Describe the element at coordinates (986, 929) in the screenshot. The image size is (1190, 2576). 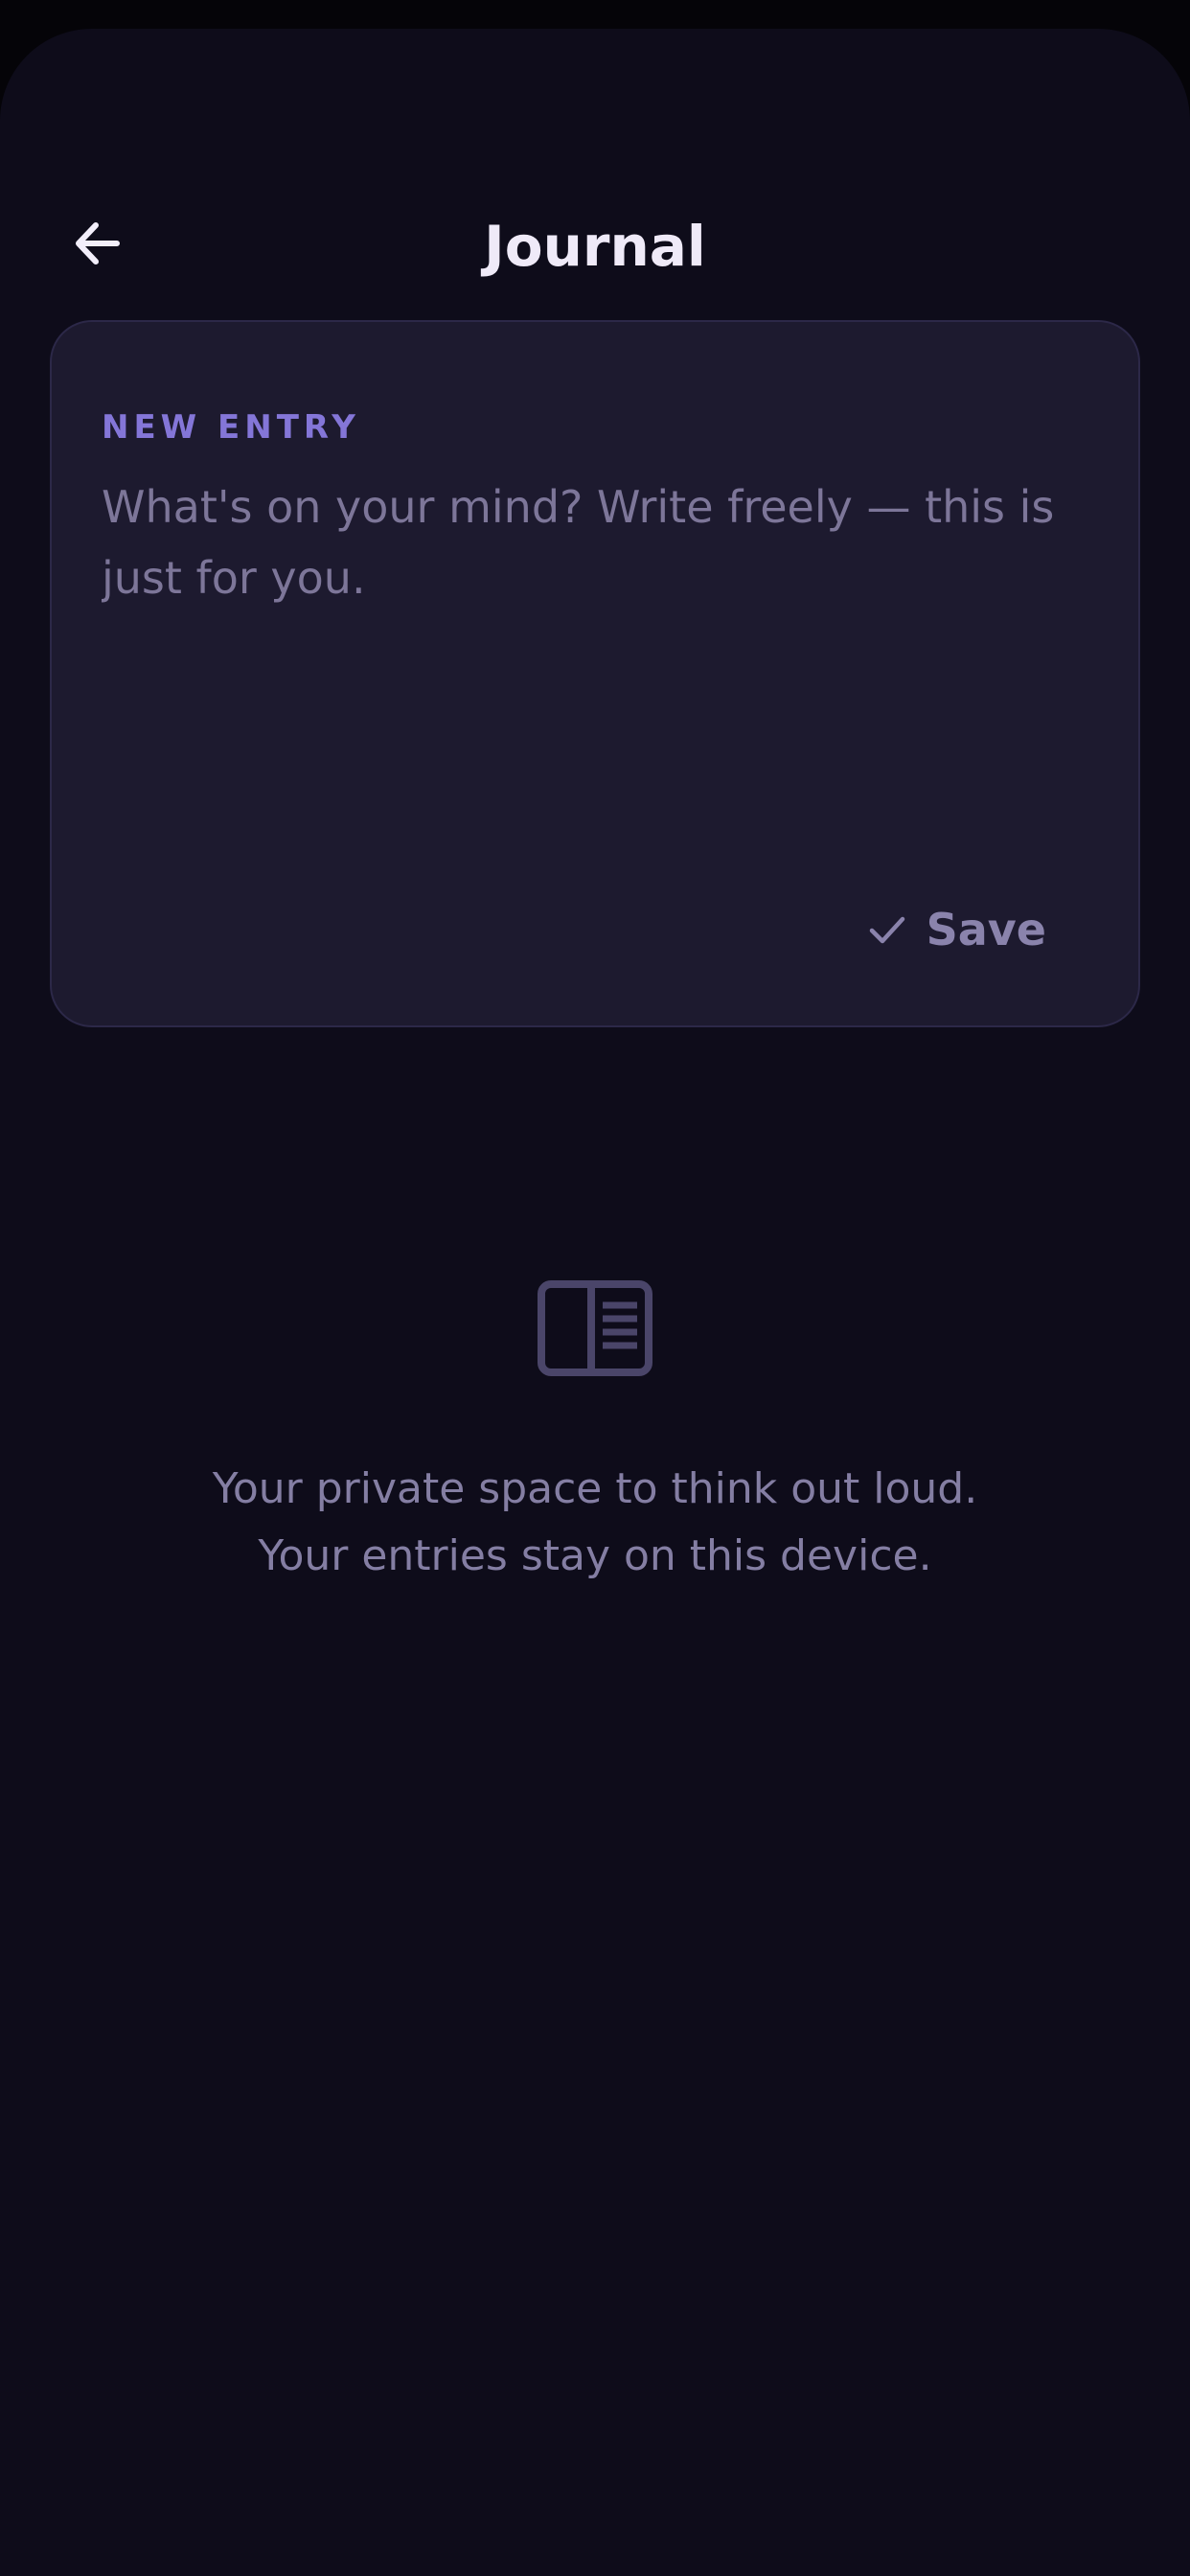
I see `save-button-label: Save` at that location.